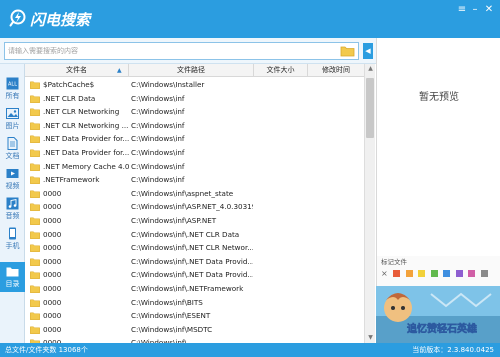 Image resolution: width=500 pixels, height=357 pixels. I want to click on column-header-size: 文件大小, so click(281, 70).